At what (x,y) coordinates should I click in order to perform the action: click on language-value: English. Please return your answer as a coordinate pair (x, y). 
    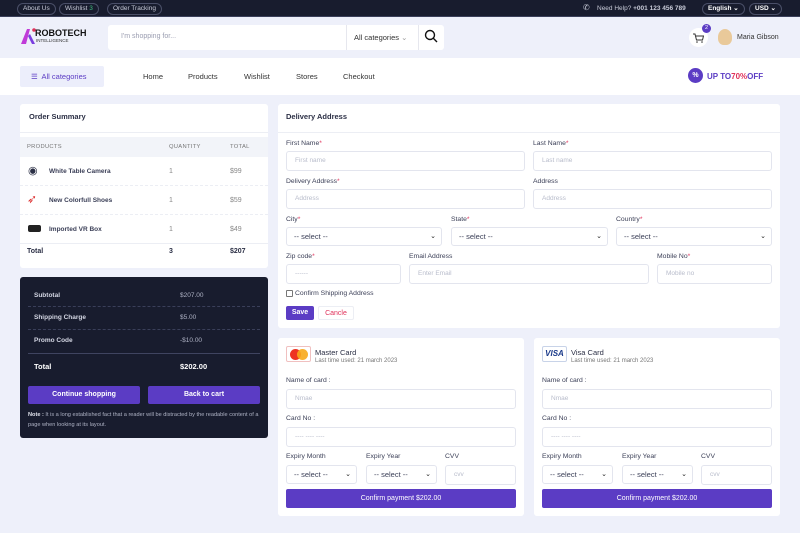
    Looking at the image, I should click on (720, 8).